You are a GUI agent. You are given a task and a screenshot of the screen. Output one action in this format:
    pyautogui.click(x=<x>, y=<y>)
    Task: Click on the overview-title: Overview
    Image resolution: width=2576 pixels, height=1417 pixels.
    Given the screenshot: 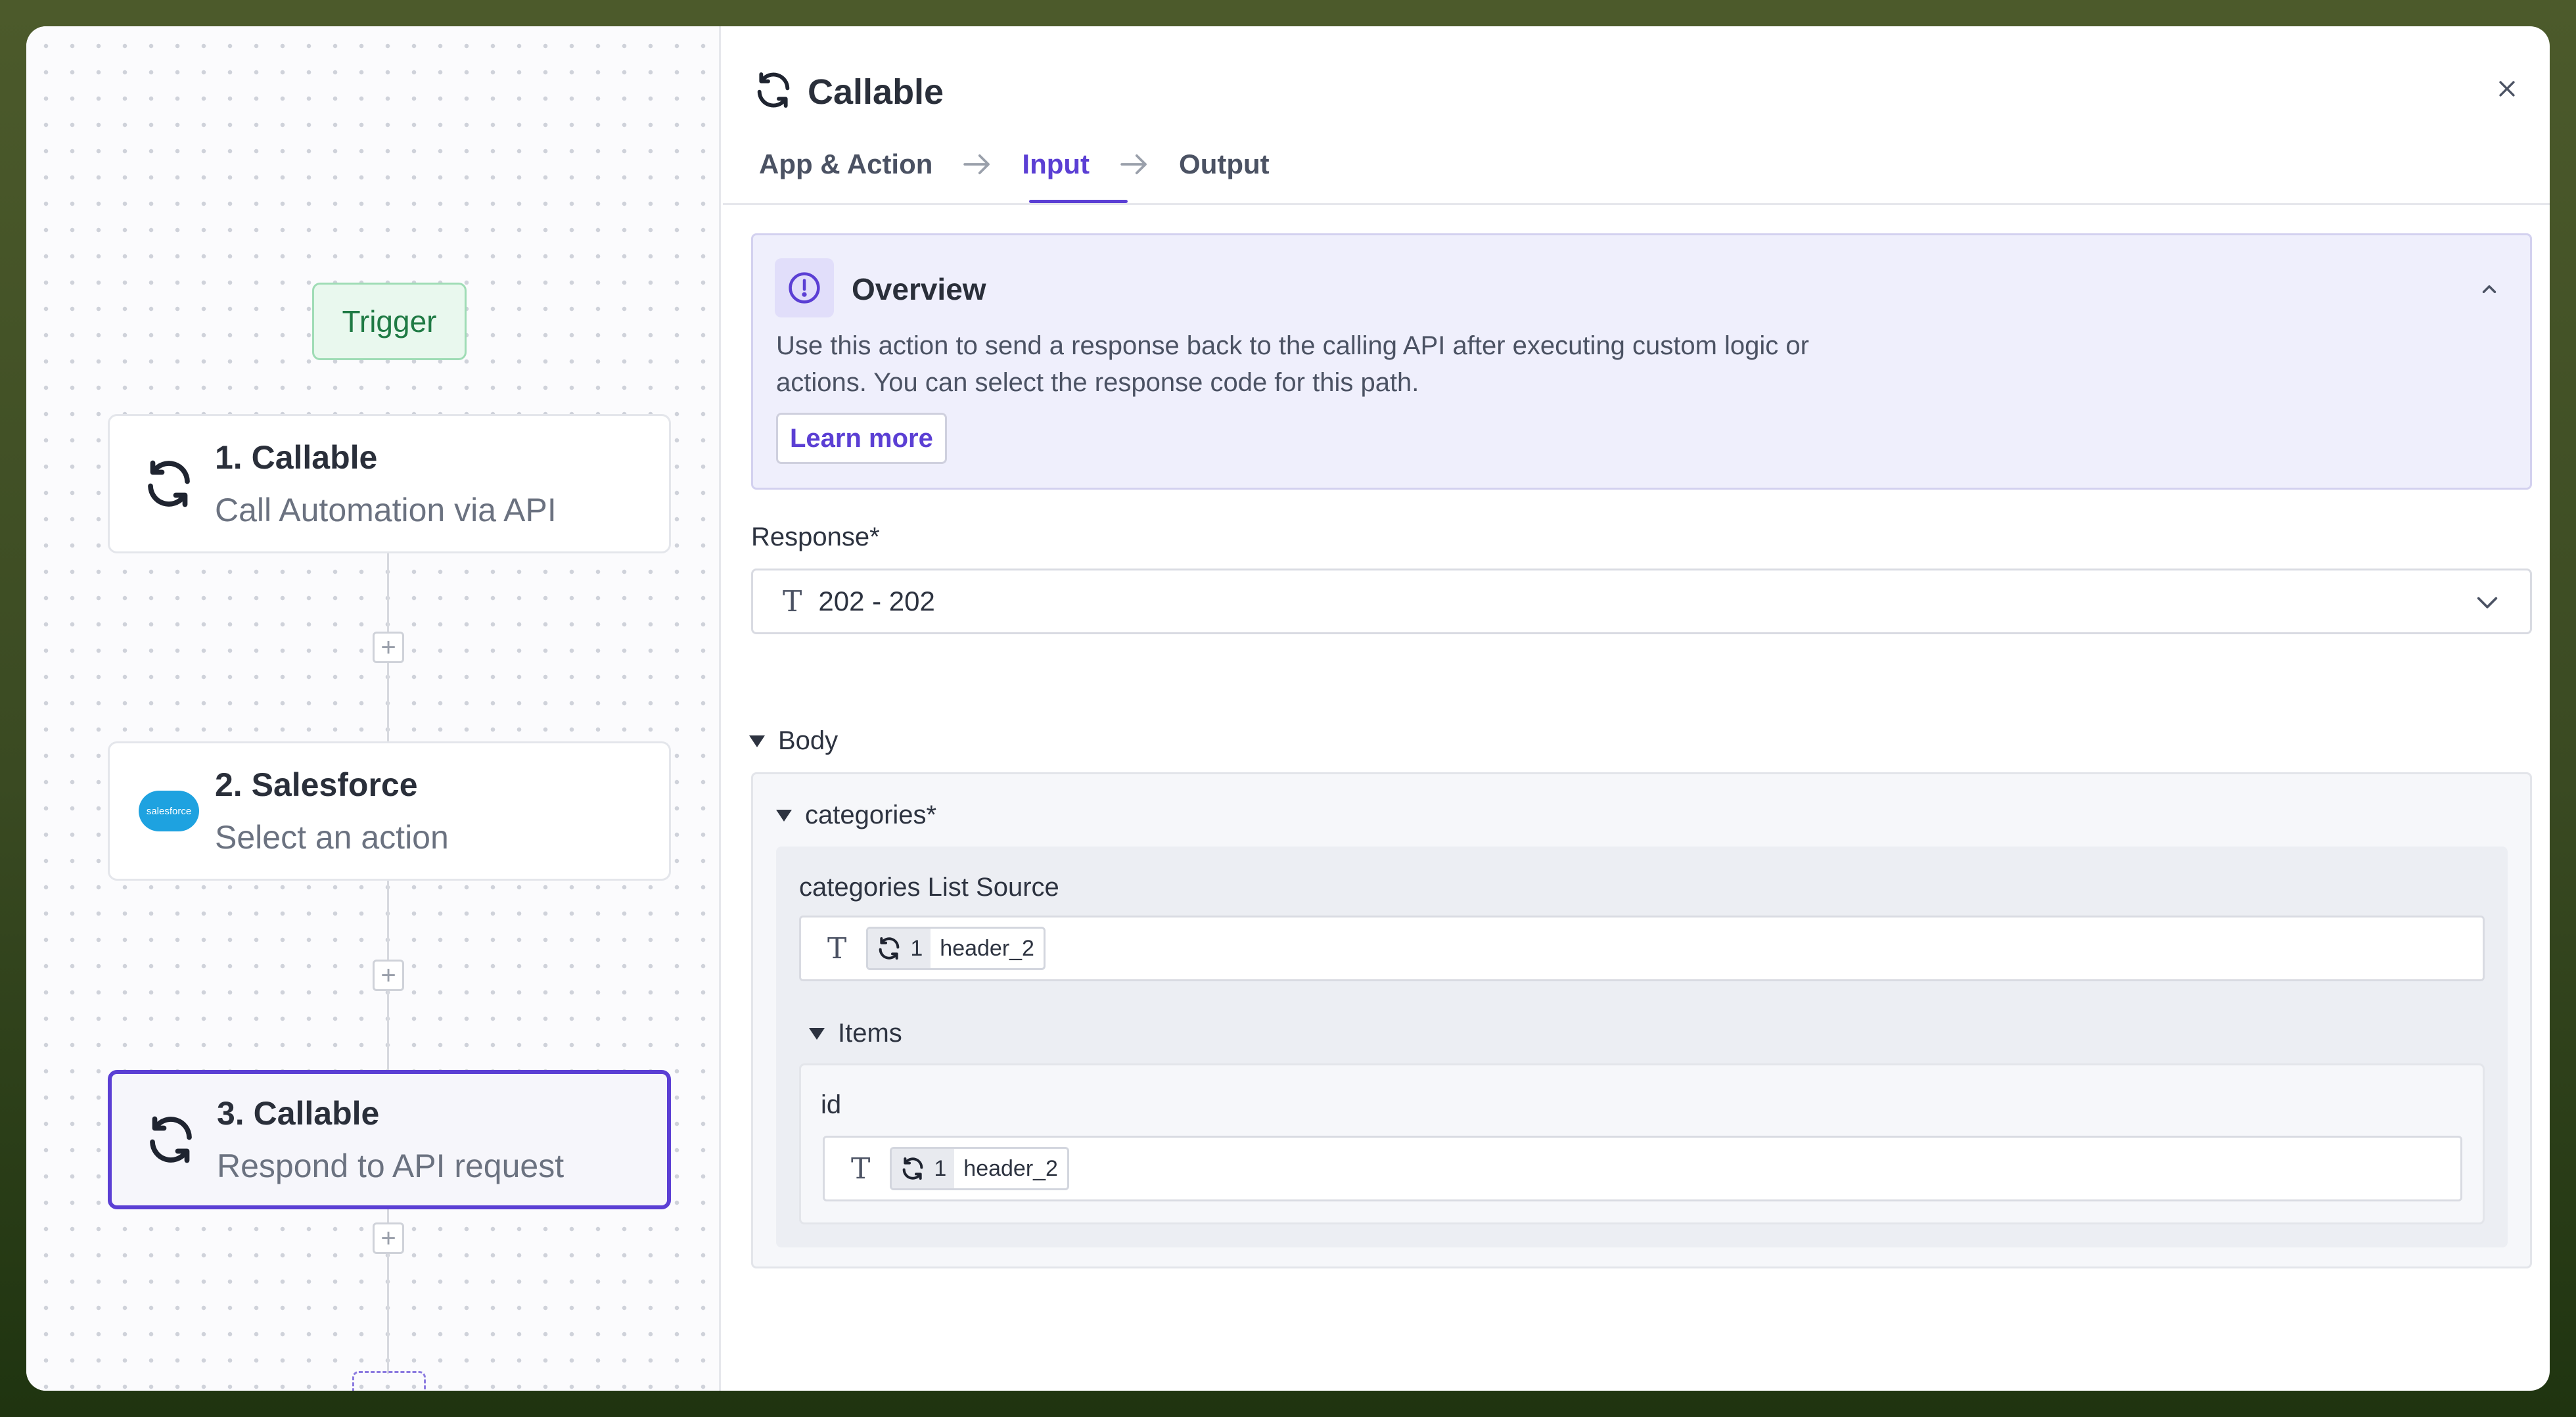 What is the action you would take?
    pyautogui.click(x=919, y=289)
    